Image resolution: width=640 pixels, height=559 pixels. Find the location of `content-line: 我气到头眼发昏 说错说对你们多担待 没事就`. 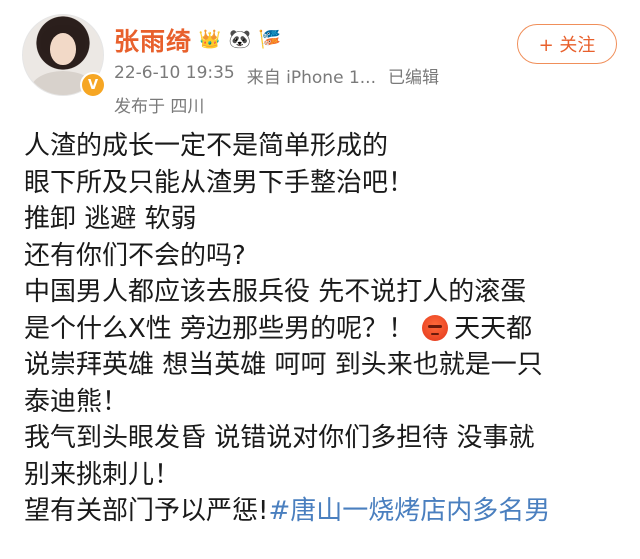

content-line: 我气到头眼发昏 说错说对你们多担待 没事就 is located at coordinates (279, 438).